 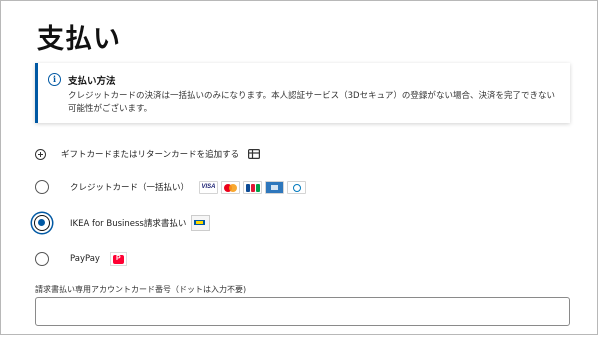 I want to click on credit-card-label: クレジットカード（一括払い）, so click(x=130, y=188).